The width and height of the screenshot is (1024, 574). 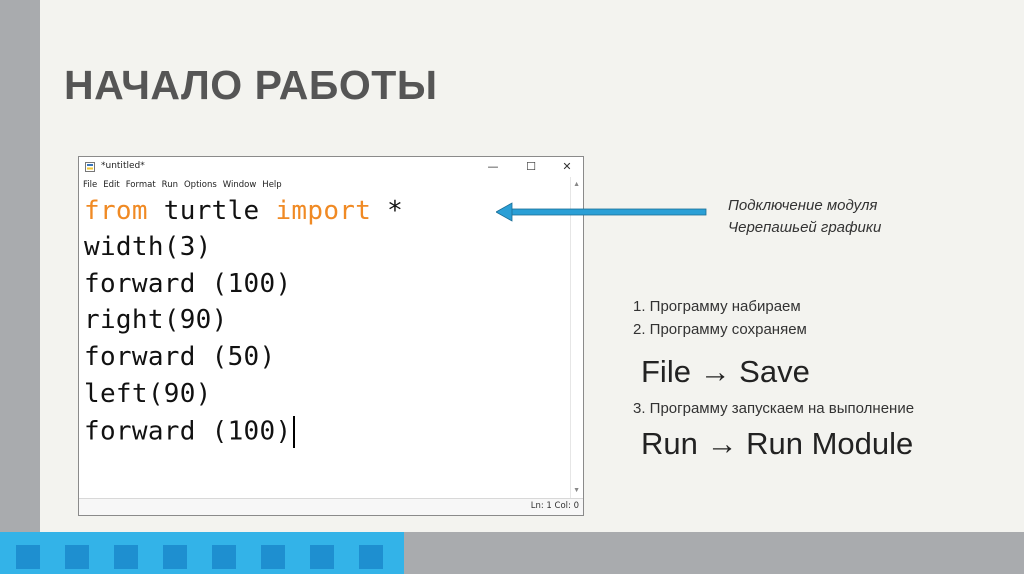 I want to click on keyword-import: import, so click(x=323, y=211).